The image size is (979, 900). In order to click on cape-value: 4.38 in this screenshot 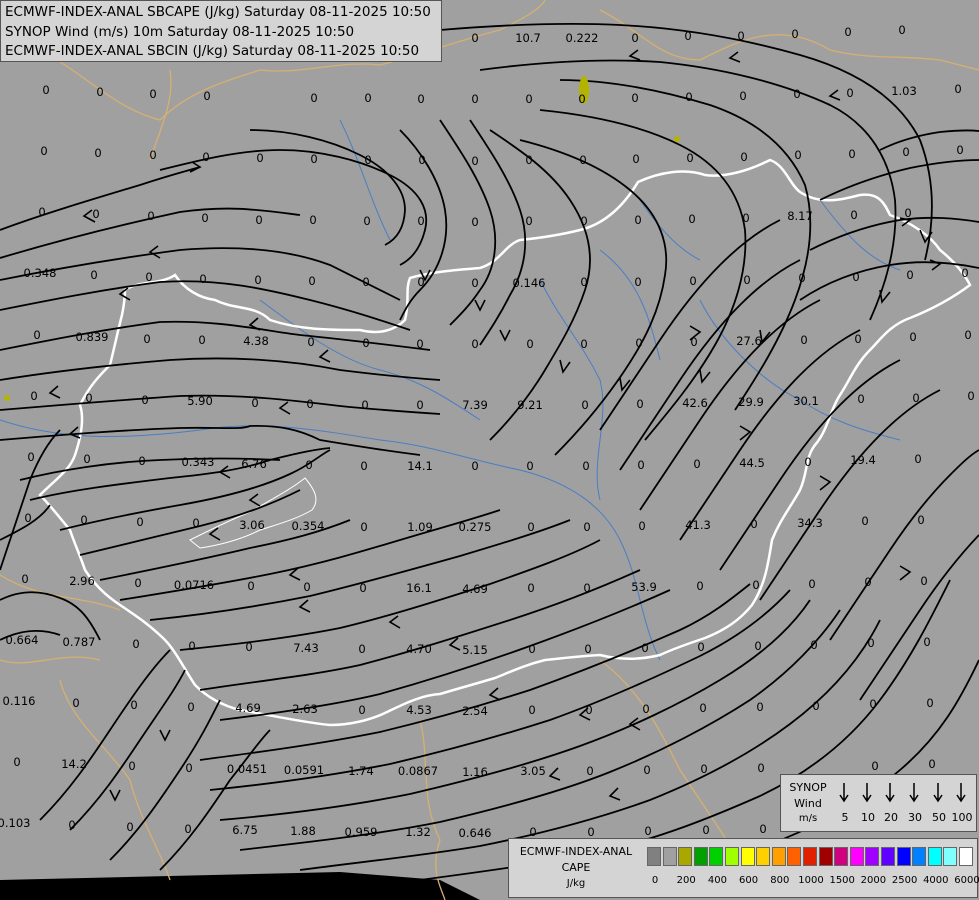, I will do `click(256, 341)`.